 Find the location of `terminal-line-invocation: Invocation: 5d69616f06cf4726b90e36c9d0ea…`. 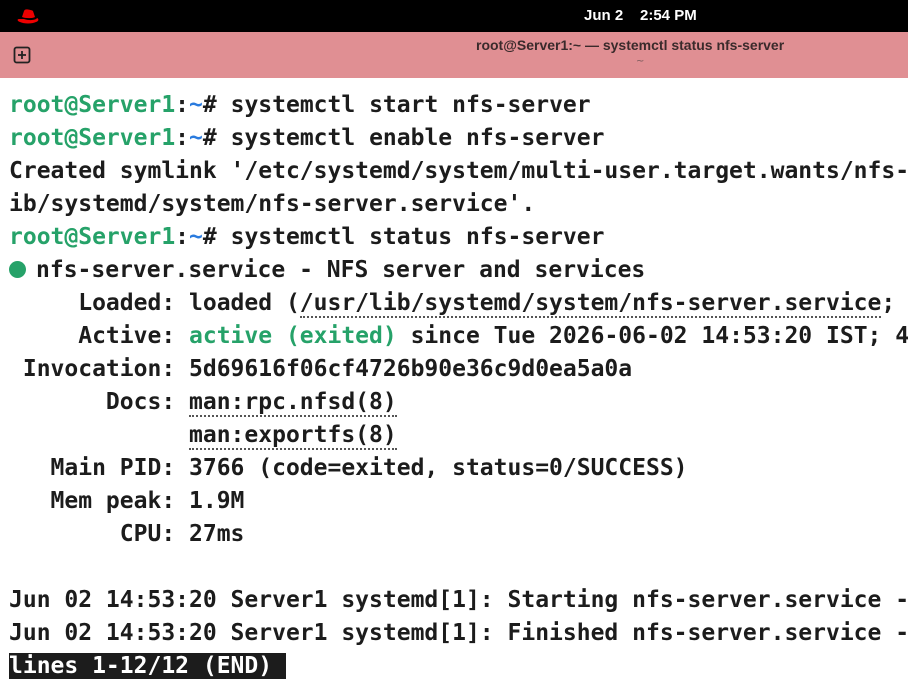

terminal-line-invocation: Invocation: 5d69616f06cf4726b90e36c9d0ea… is located at coordinates (320, 369).